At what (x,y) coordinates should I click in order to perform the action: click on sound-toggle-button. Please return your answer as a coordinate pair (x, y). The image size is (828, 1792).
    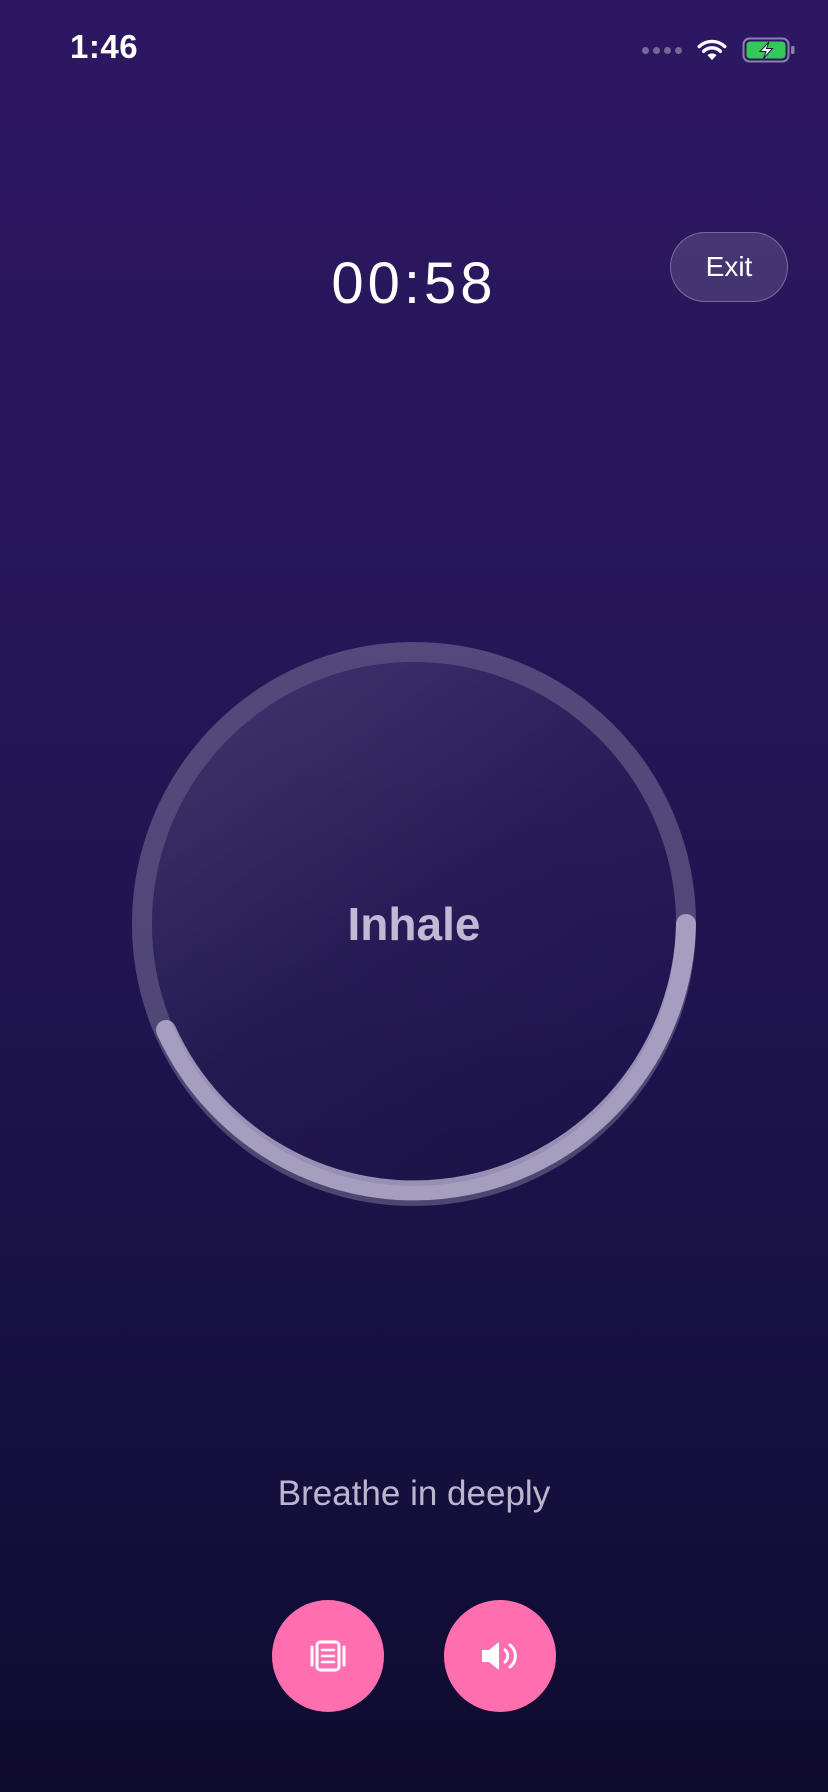
    Looking at the image, I should click on (500, 1656).